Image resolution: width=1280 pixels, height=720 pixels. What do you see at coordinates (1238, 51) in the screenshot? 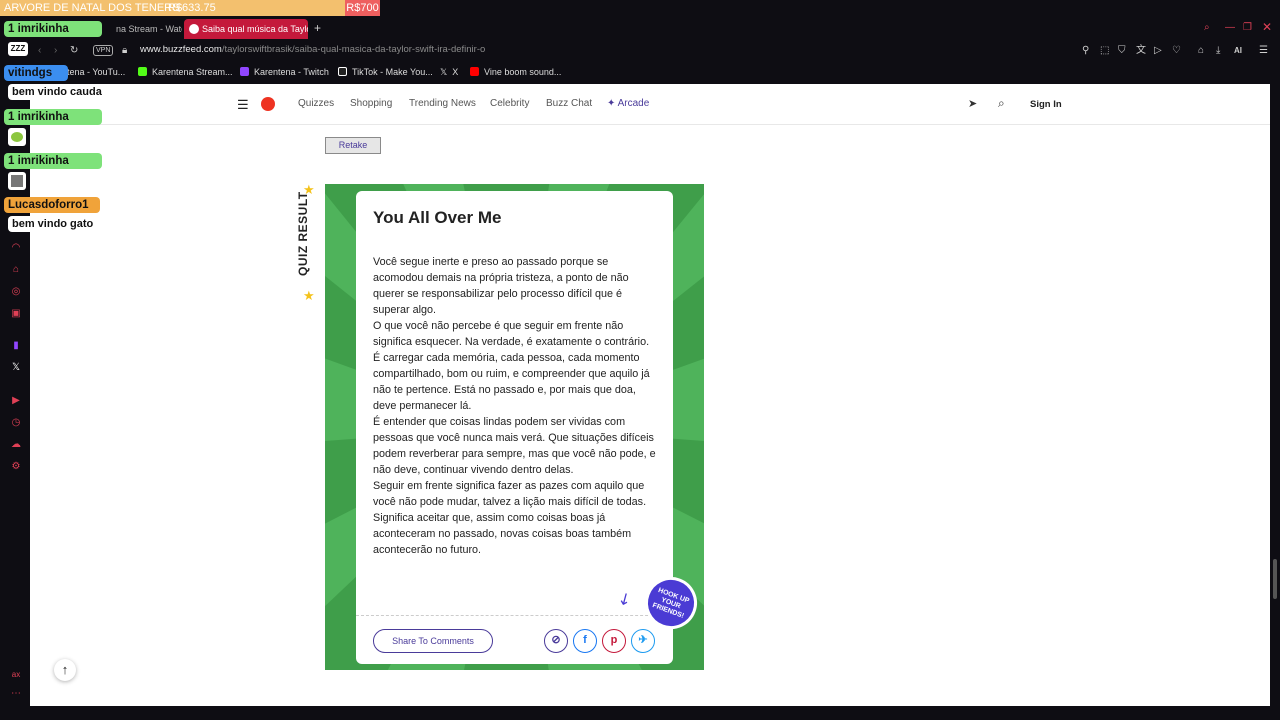
I see `ai-button: AI` at bounding box center [1238, 51].